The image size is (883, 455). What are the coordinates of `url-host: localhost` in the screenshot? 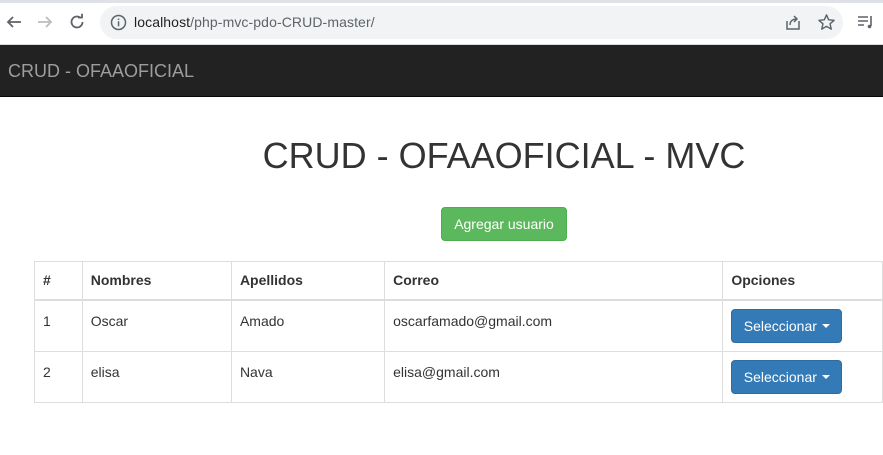 It's located at (162, 22).